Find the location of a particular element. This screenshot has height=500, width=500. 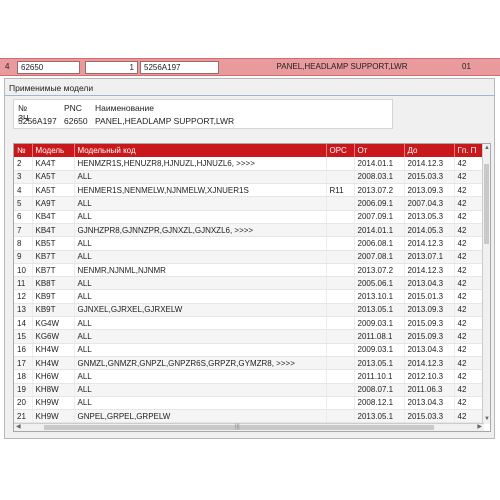

table-cell: GJNHZPR8,GJNNZPR,GJNXZL,GJNXZL6, >>>> is located at coordinates (200, 230).